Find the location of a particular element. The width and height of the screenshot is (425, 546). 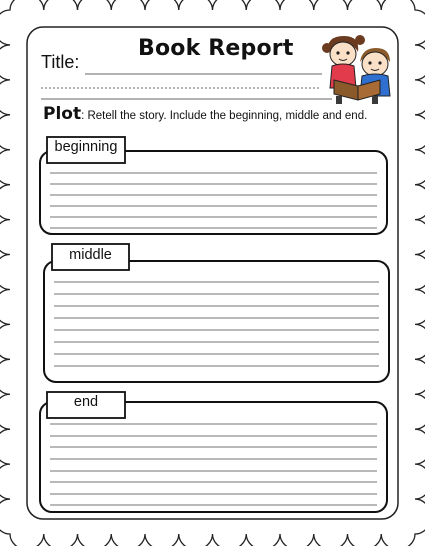

plot-word: Plot is located at coordinates (62, 114).